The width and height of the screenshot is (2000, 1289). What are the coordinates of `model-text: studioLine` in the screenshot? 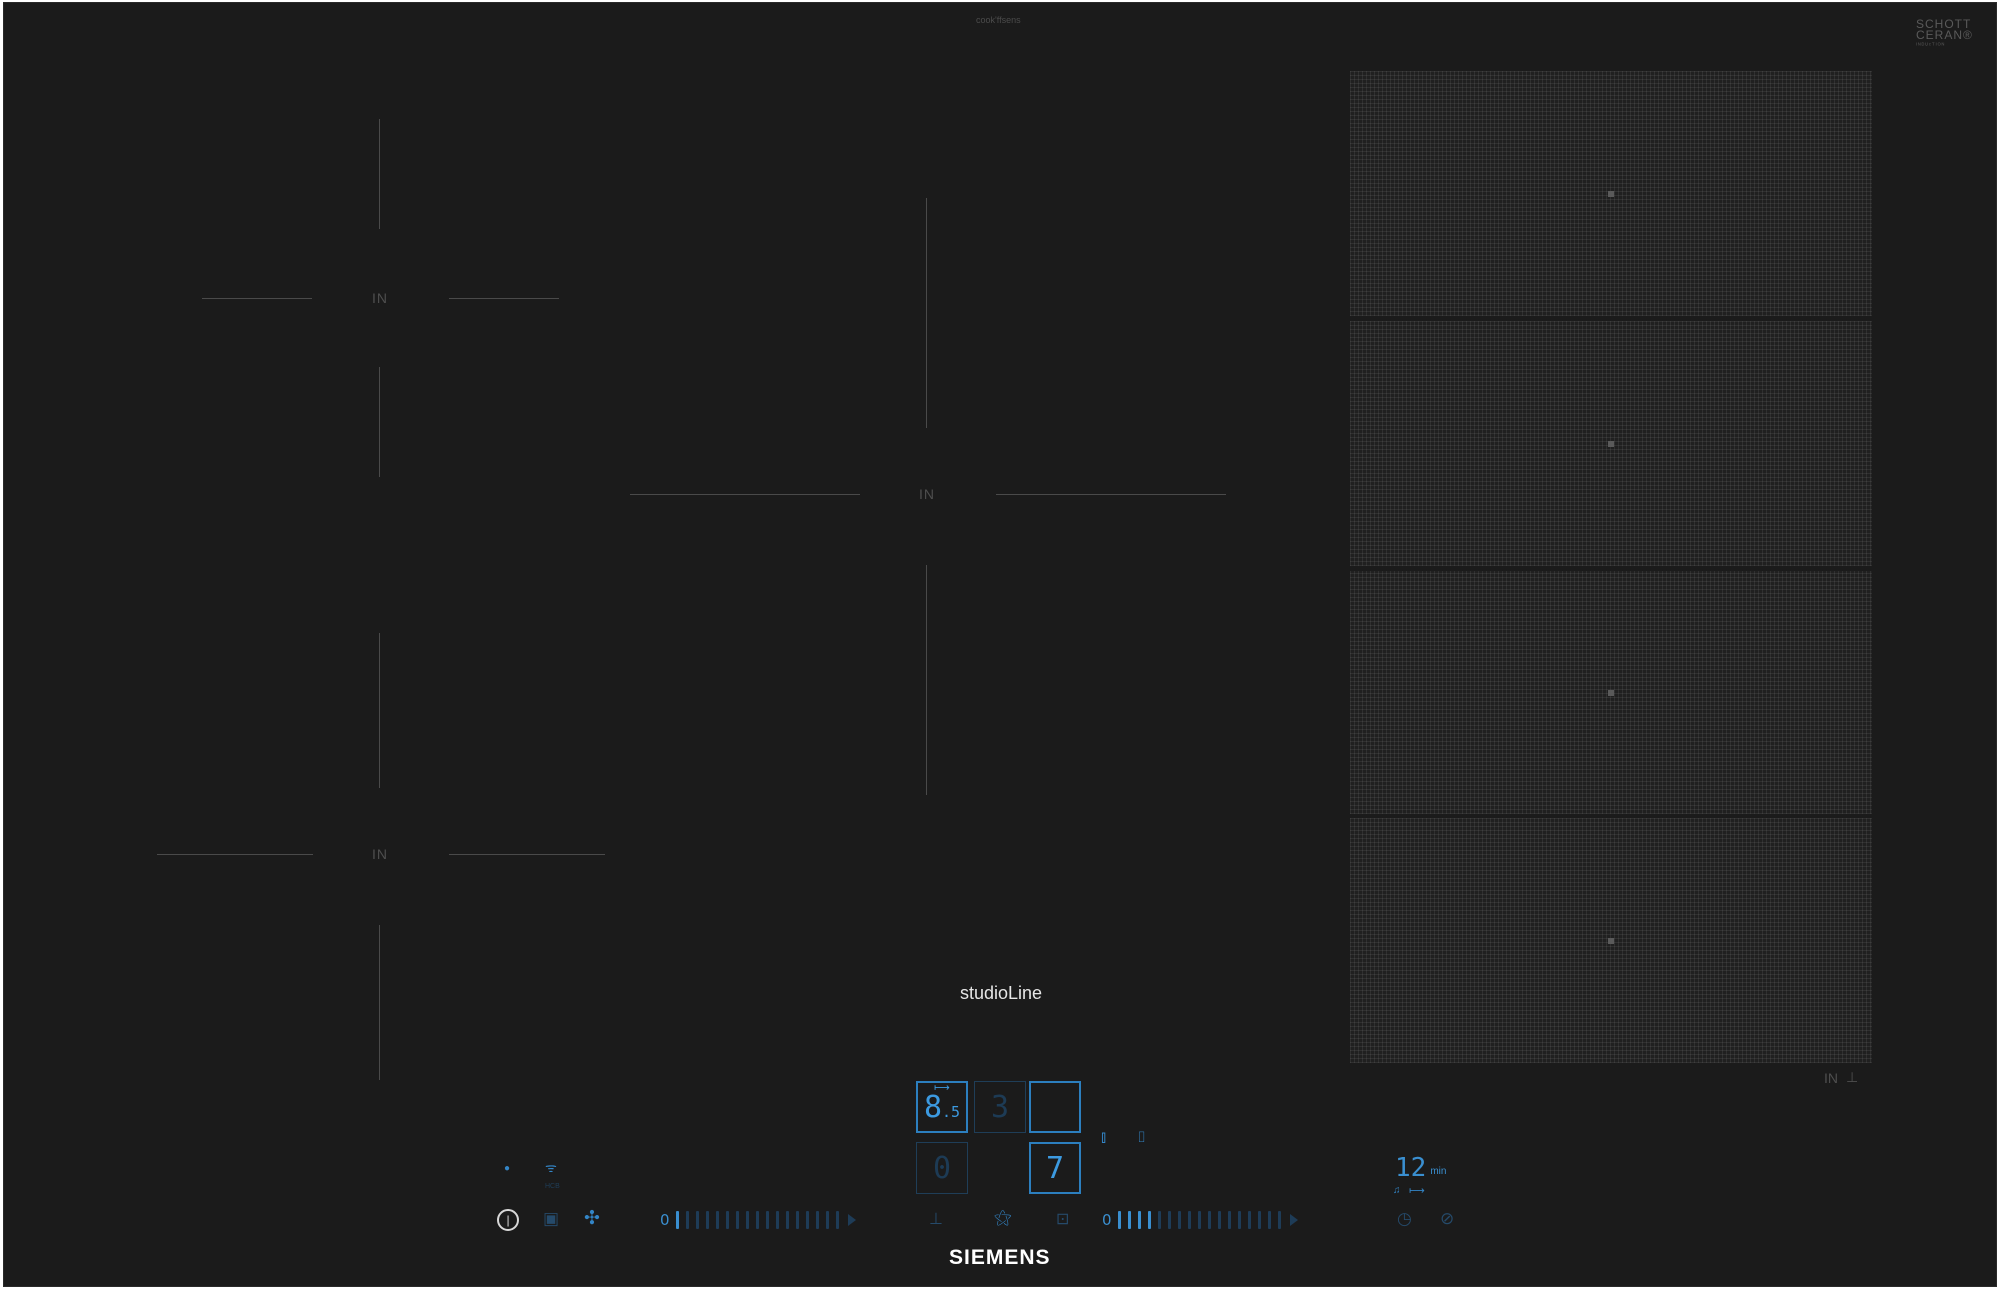 It's located at (1001, 993).